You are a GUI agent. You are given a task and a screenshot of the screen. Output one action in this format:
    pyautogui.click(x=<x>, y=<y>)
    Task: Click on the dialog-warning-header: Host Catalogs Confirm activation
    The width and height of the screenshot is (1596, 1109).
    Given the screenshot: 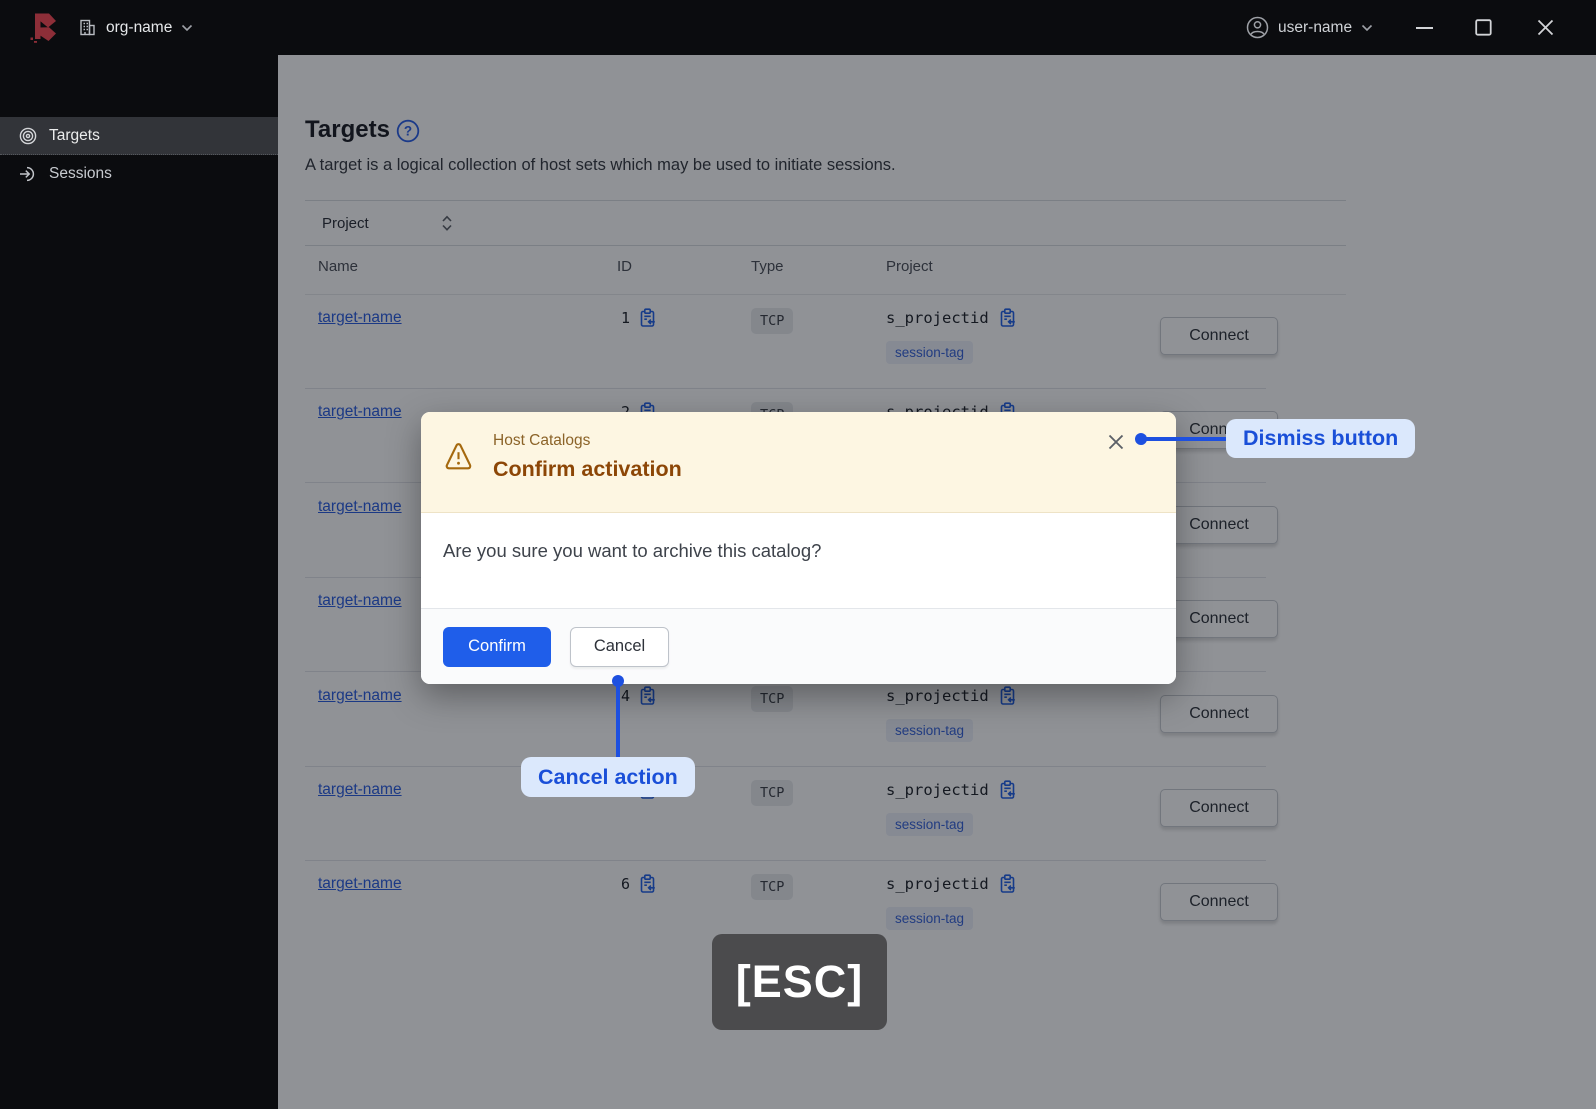 What is the action you would take?
    pyautogui.click(x=798, y=462)
    